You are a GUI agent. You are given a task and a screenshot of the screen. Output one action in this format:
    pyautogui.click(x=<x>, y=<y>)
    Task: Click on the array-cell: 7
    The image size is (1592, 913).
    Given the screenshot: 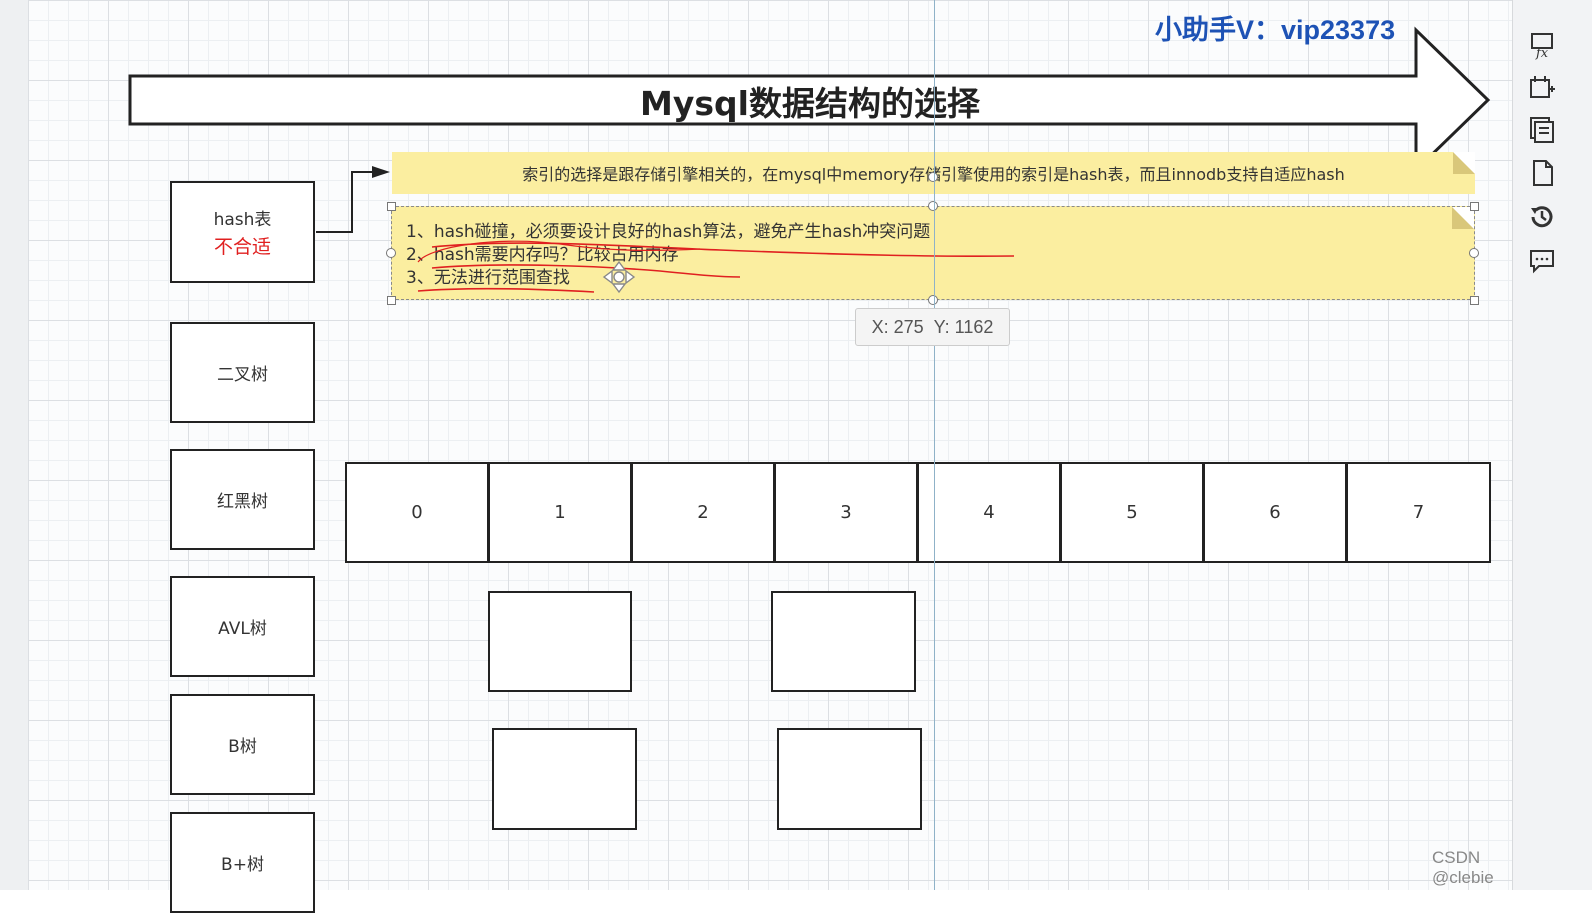 What is the action you would take?
    pyautogui.click(x=1418, y=512)
    